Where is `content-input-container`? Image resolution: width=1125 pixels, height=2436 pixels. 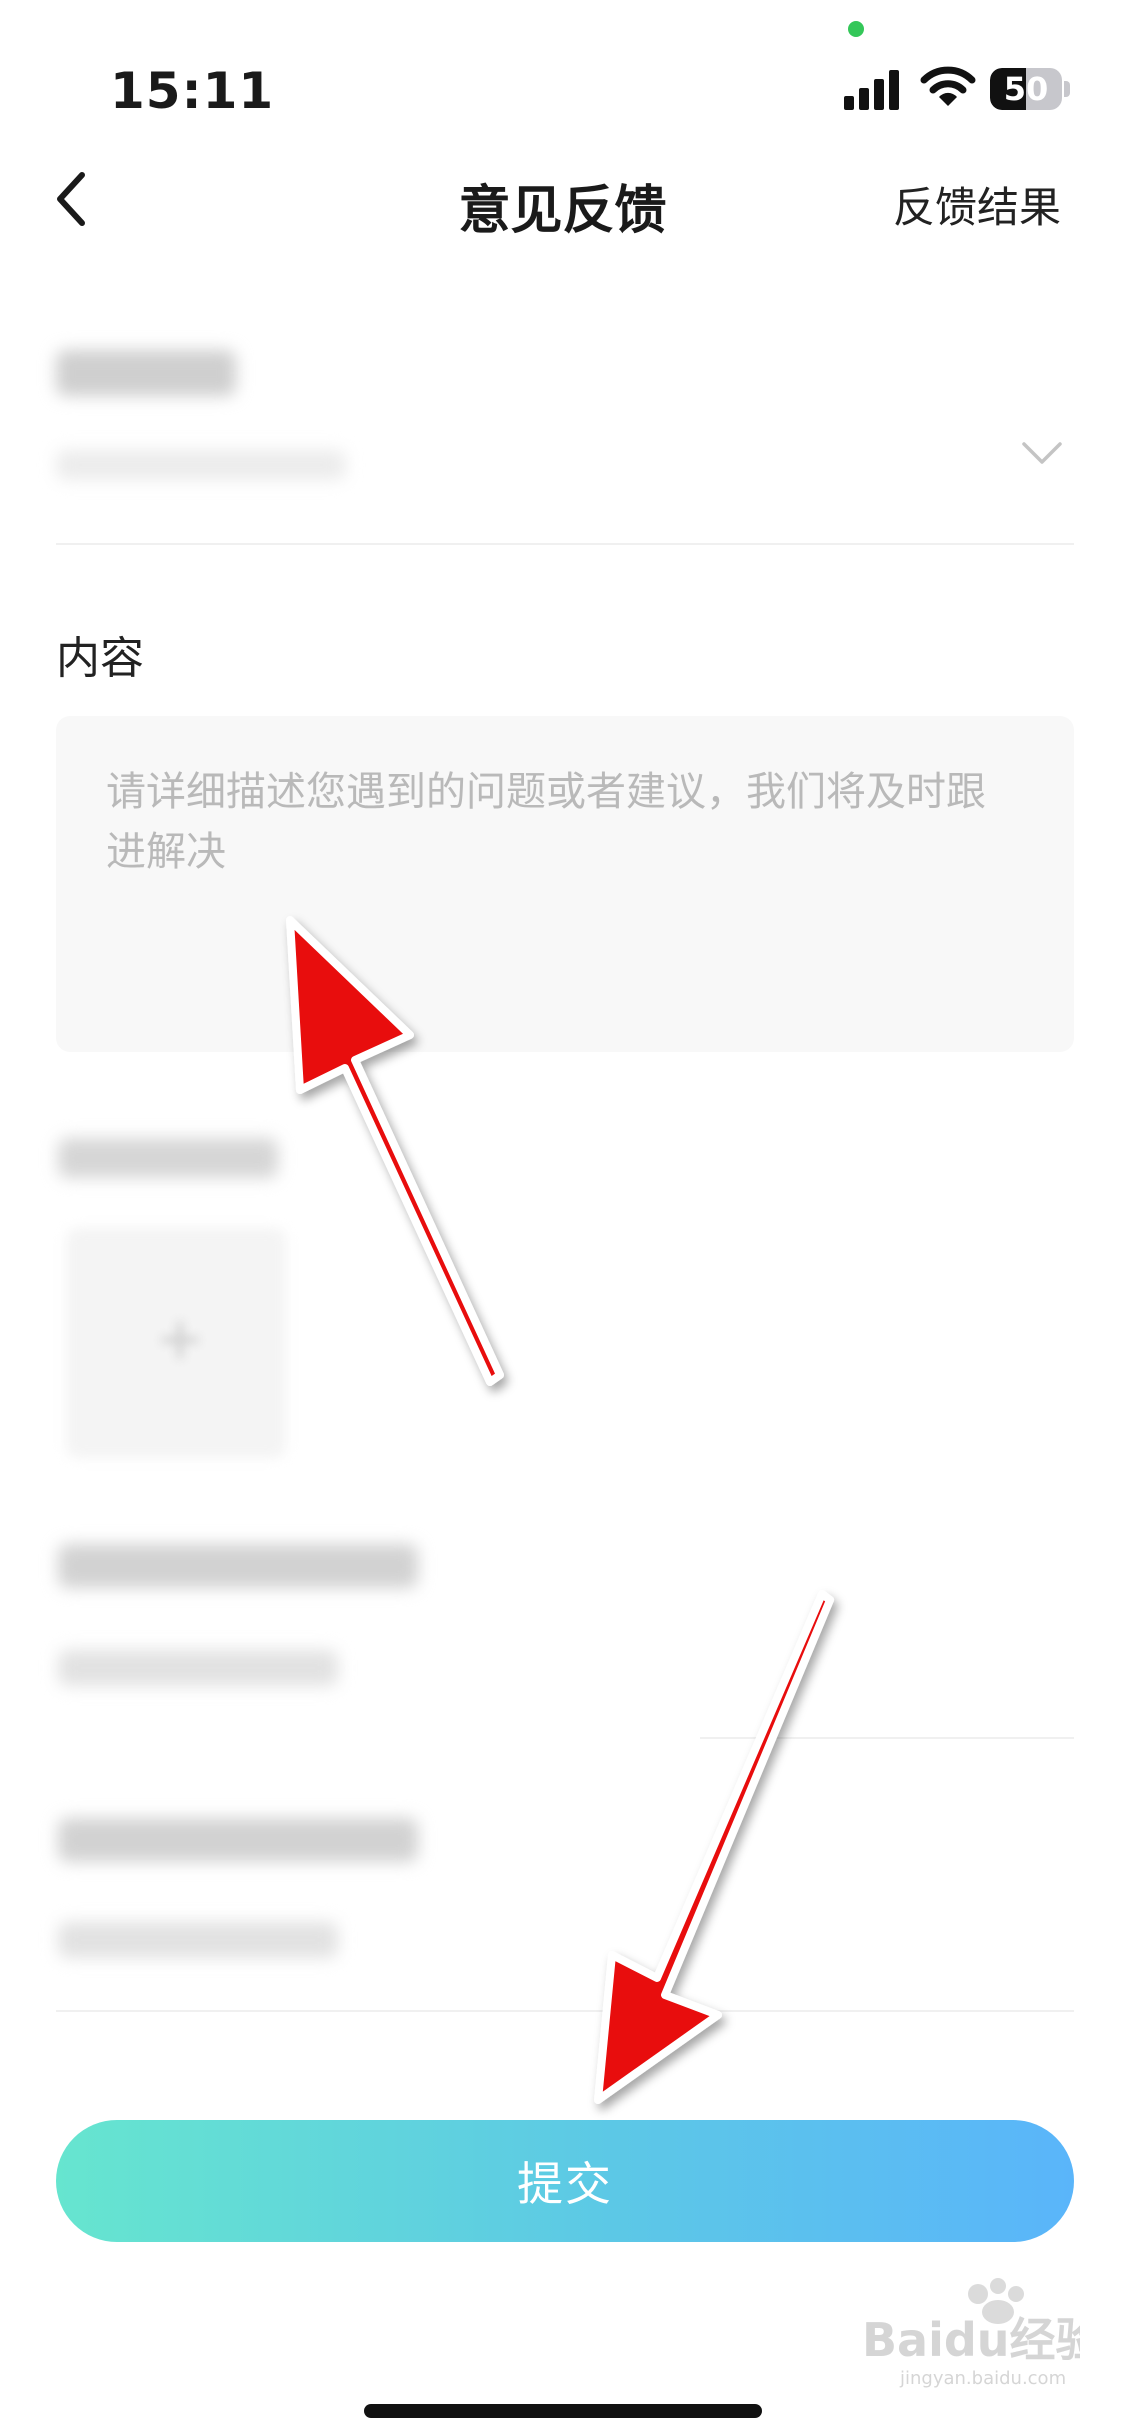
content-input-container is located at coordinates (565, 884).